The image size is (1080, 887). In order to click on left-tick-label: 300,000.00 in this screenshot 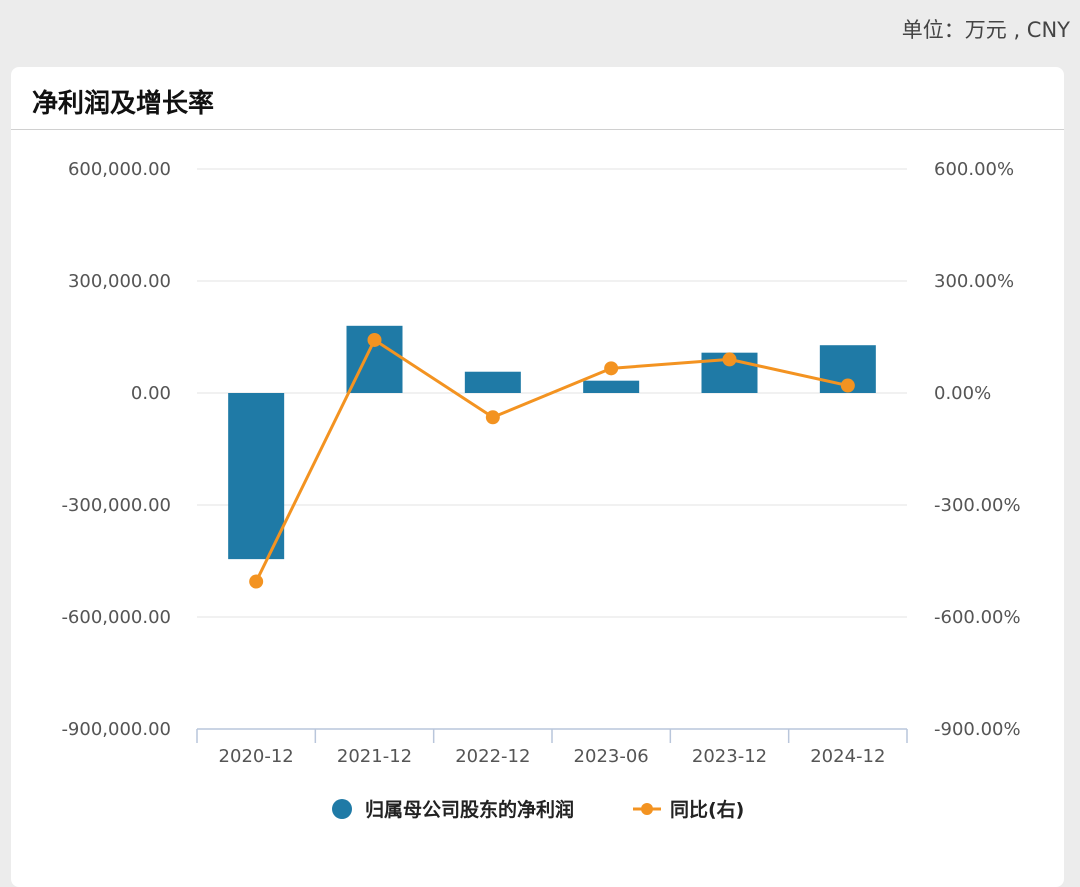, I will do `click(119, 281)`.